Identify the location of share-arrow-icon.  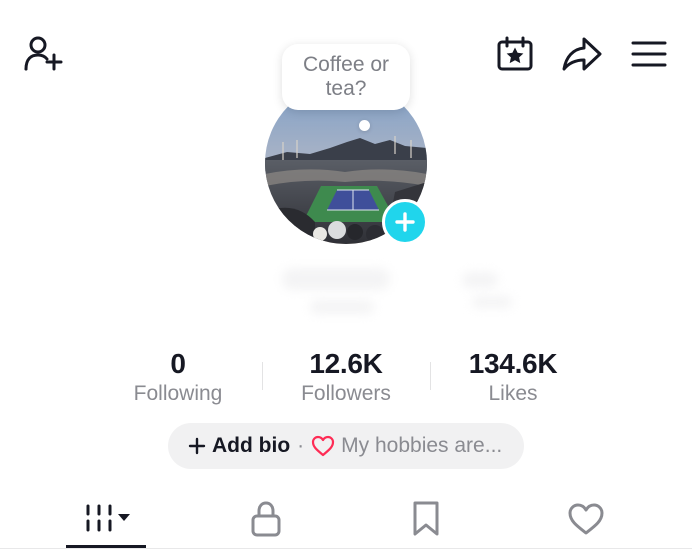
(582, 54).